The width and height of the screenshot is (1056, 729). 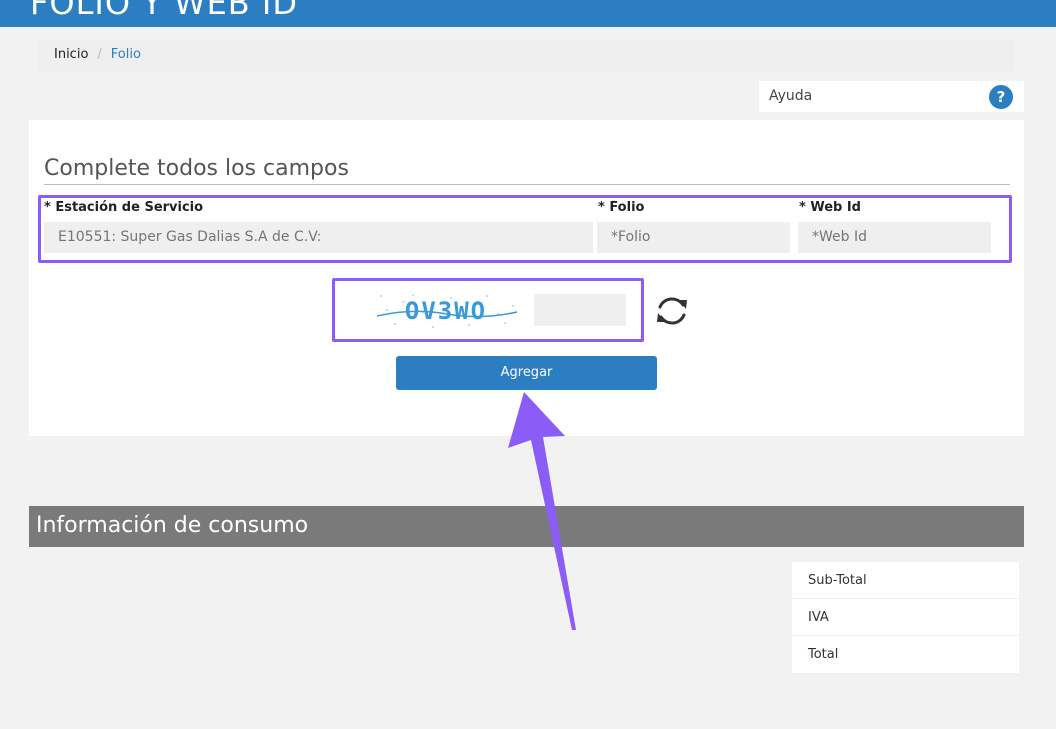 I want to click on breadcrumb: Inicio / Folio, so click(x=526, y=55).